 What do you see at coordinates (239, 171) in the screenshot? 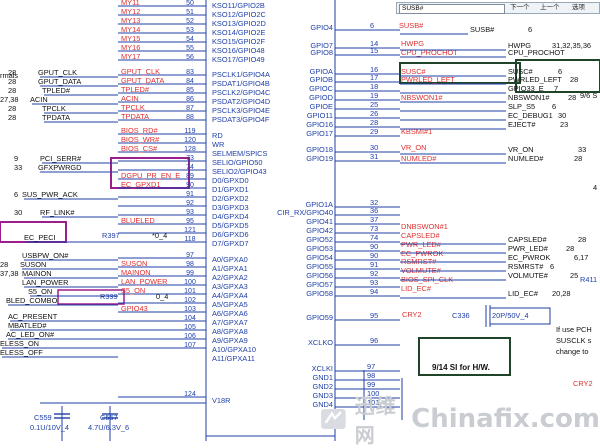
I see `chip-left-pin-label: SELIO2/GPIO43` at bounding box center [239, 171].